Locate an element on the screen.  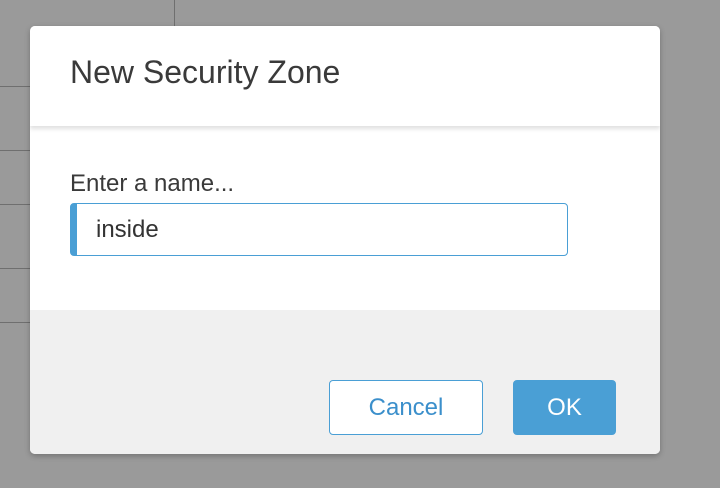
dialog-title: New Security Zone is located at coordinates (205, 72).